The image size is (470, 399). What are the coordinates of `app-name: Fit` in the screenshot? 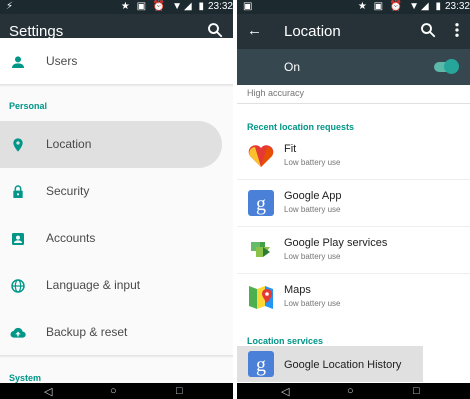 It's located at (290, 149).